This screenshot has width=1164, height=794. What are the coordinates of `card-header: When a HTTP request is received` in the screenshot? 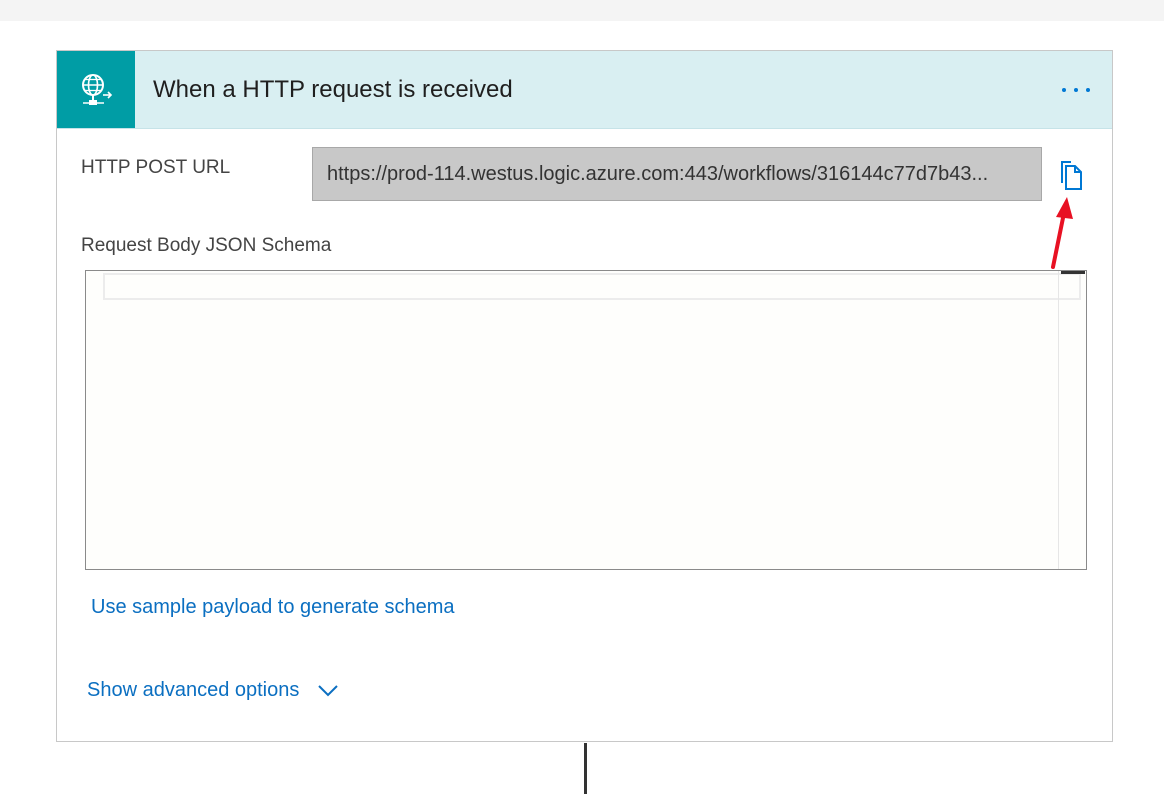 It's located at (584, 90).